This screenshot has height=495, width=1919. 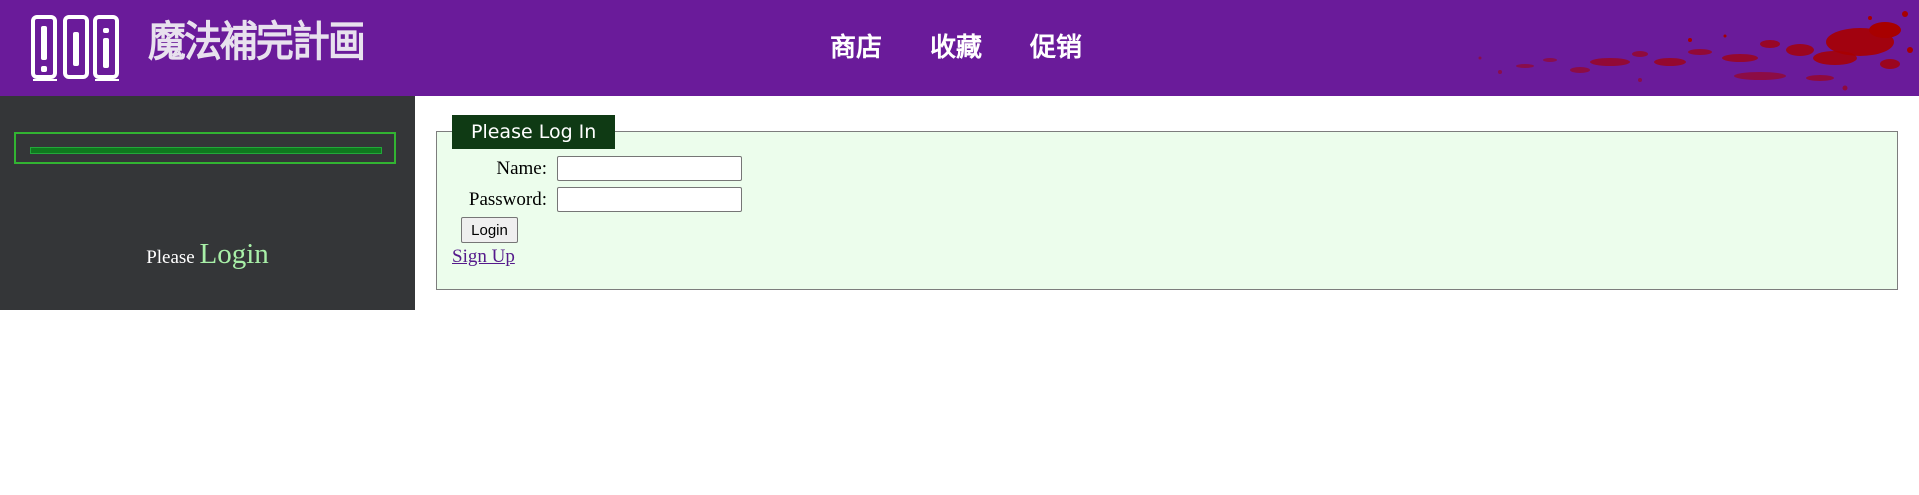 What do you see at coordinates (76, 50) in the screenshot?
I see `books-icon` at bounding box center [76, 50].